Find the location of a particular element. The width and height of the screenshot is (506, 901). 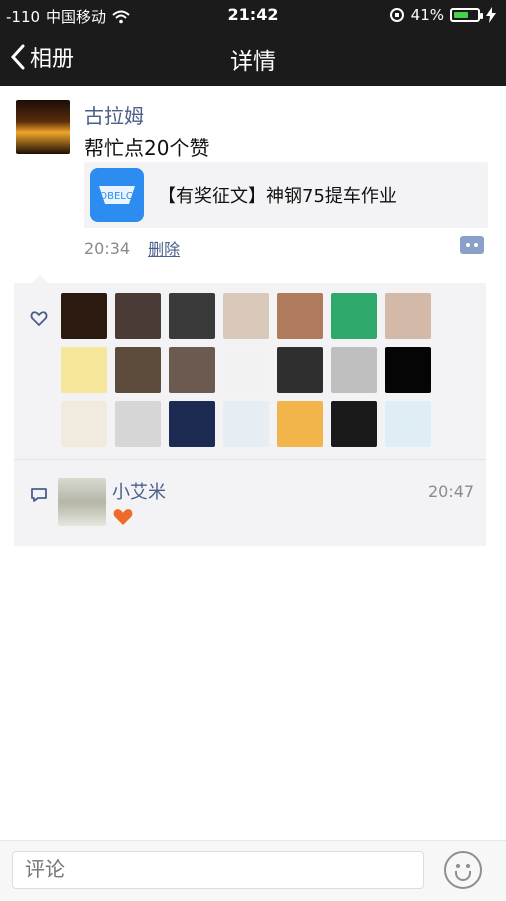

navigation-bar: 相册 详情 is located at coordinates (253, 58).